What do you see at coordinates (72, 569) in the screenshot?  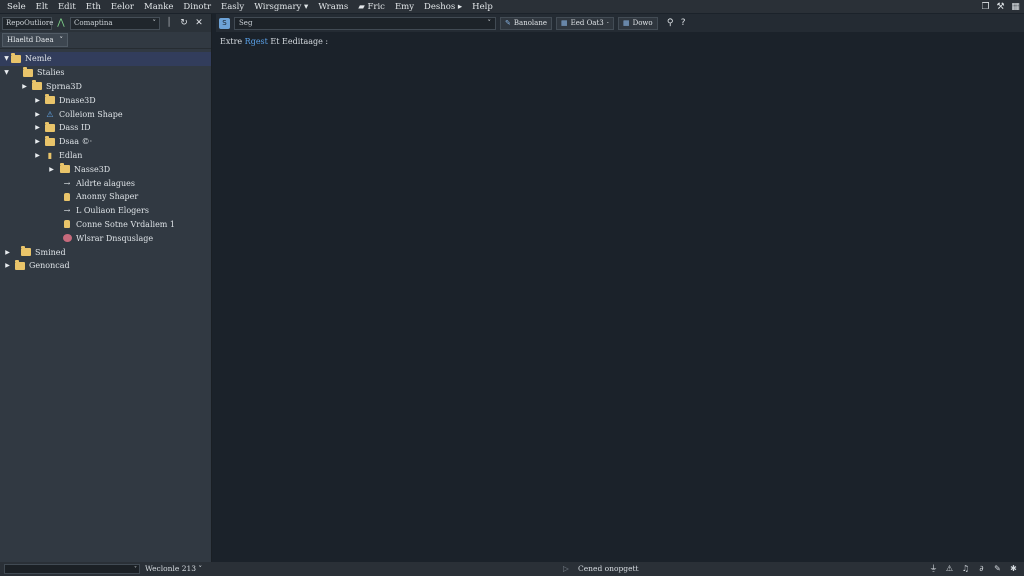 I see `statusbar-field: ˅` at bounding box center [72, 569].